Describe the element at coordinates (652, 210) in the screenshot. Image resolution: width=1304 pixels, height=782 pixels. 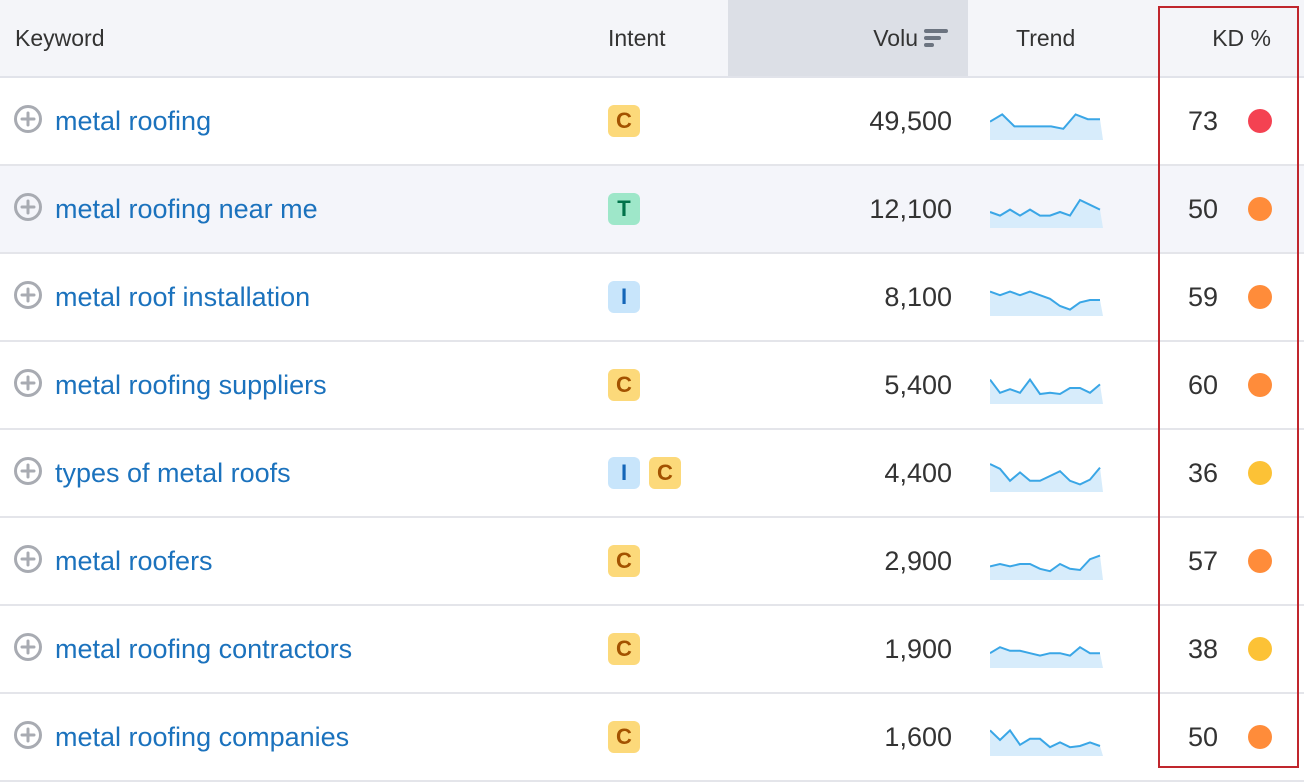
I see `table-row: metal roofing near me T 12,100 50` at that location.